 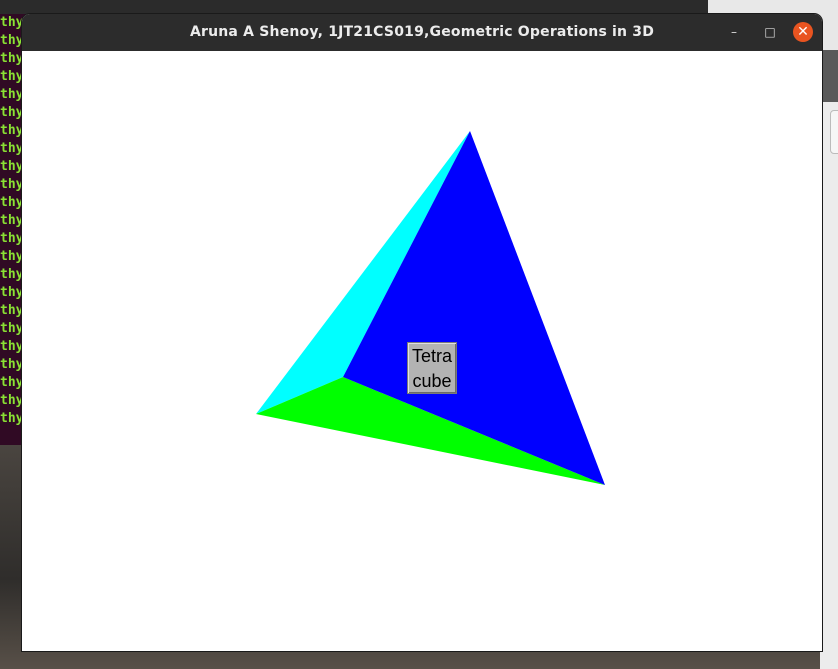 I want to click on maximize-button: □, so click(x=770, y=32).